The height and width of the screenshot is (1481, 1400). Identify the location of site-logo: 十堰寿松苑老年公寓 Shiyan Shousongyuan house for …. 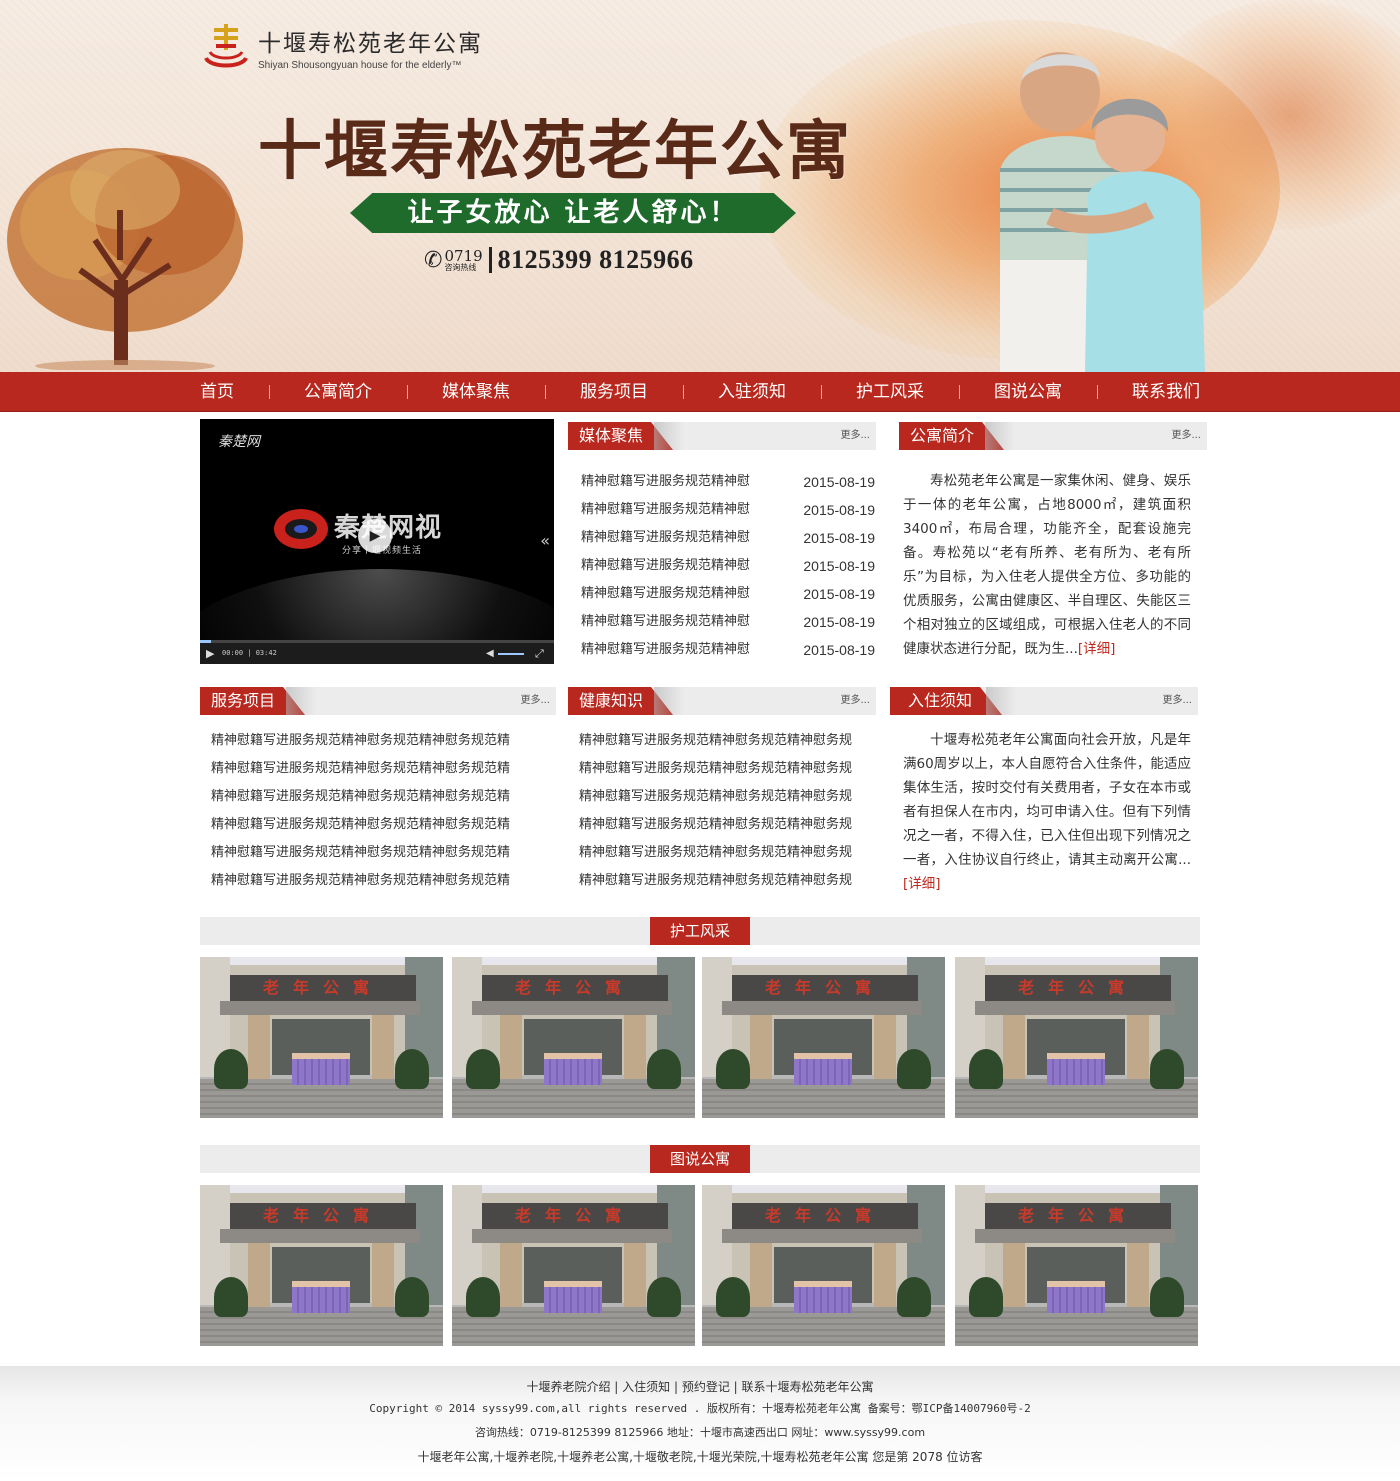
(341, 47).